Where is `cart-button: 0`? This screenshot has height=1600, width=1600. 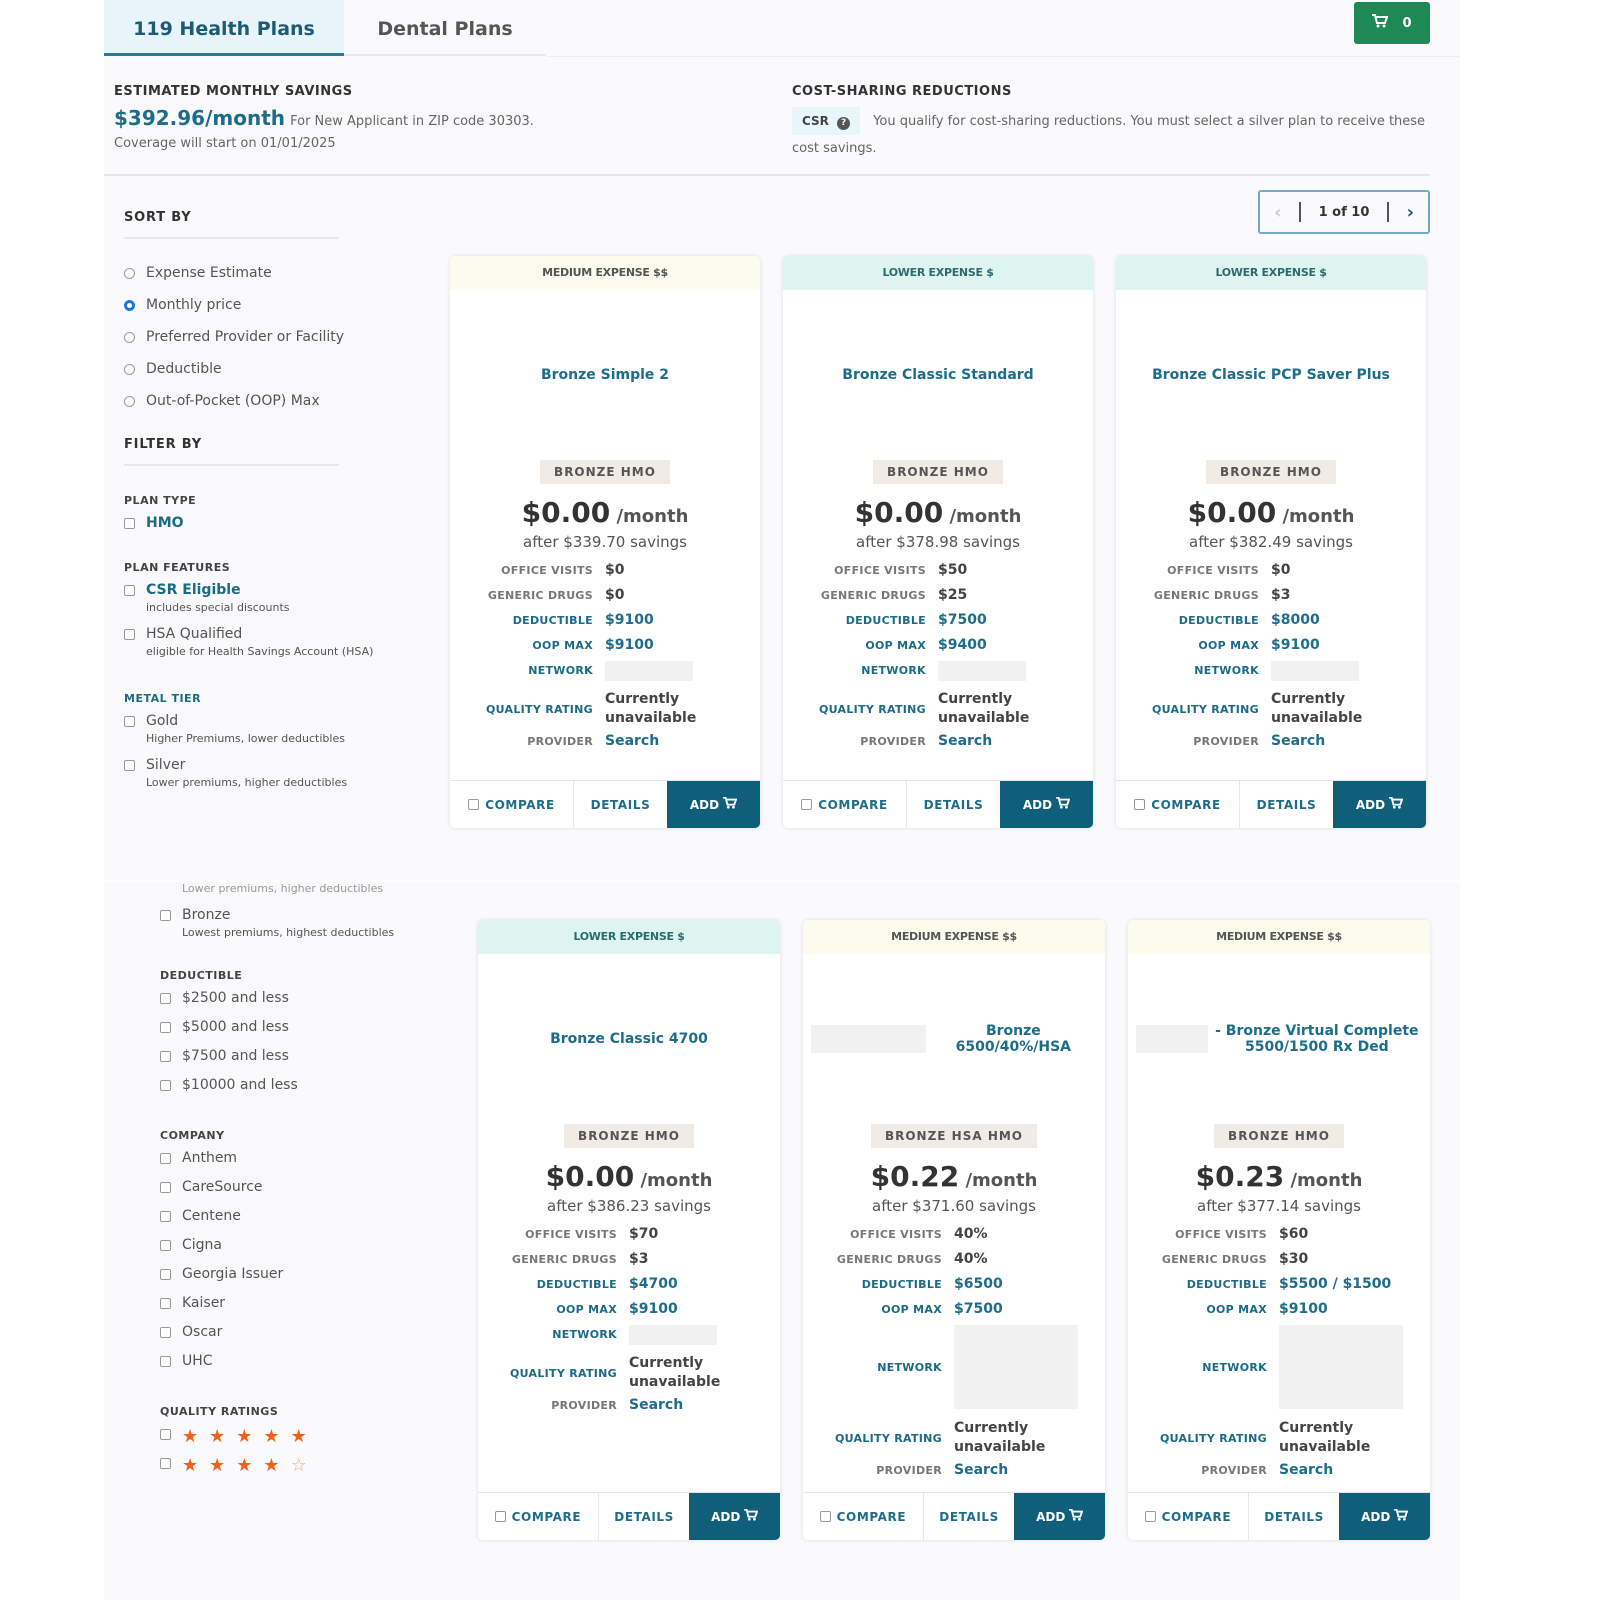 cart-button: 0 is located at coordinates (1392, 23).